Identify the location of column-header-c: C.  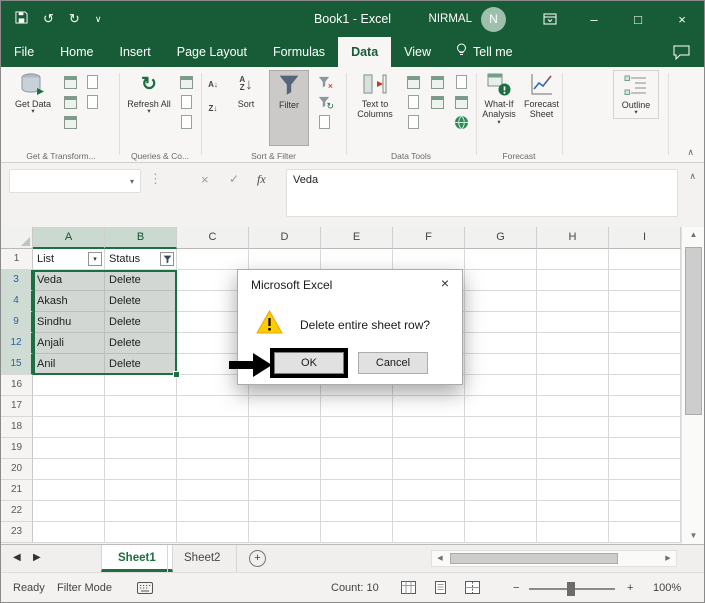
(213, 238).